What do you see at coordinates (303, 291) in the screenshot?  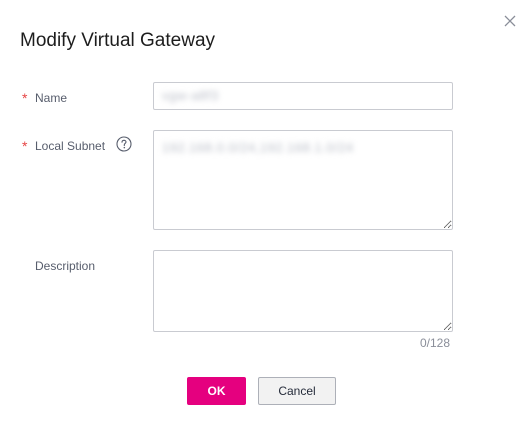 I see `description-textarea` at bounding box center [303, 291].